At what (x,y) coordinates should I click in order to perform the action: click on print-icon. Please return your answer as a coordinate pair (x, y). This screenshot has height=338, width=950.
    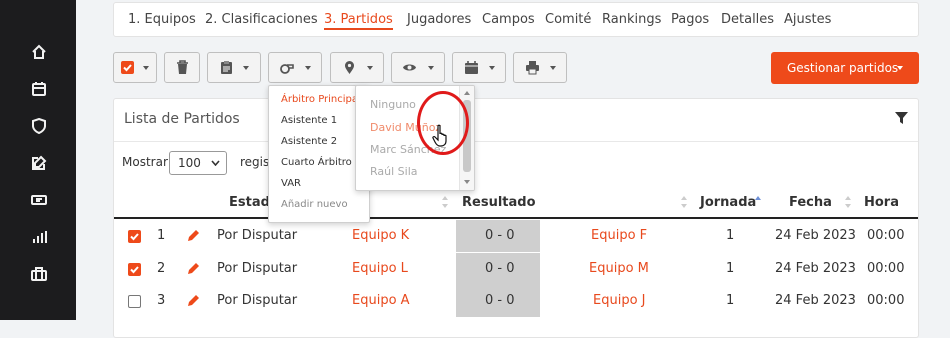
    Looking at the image, I should click on (532, 67).